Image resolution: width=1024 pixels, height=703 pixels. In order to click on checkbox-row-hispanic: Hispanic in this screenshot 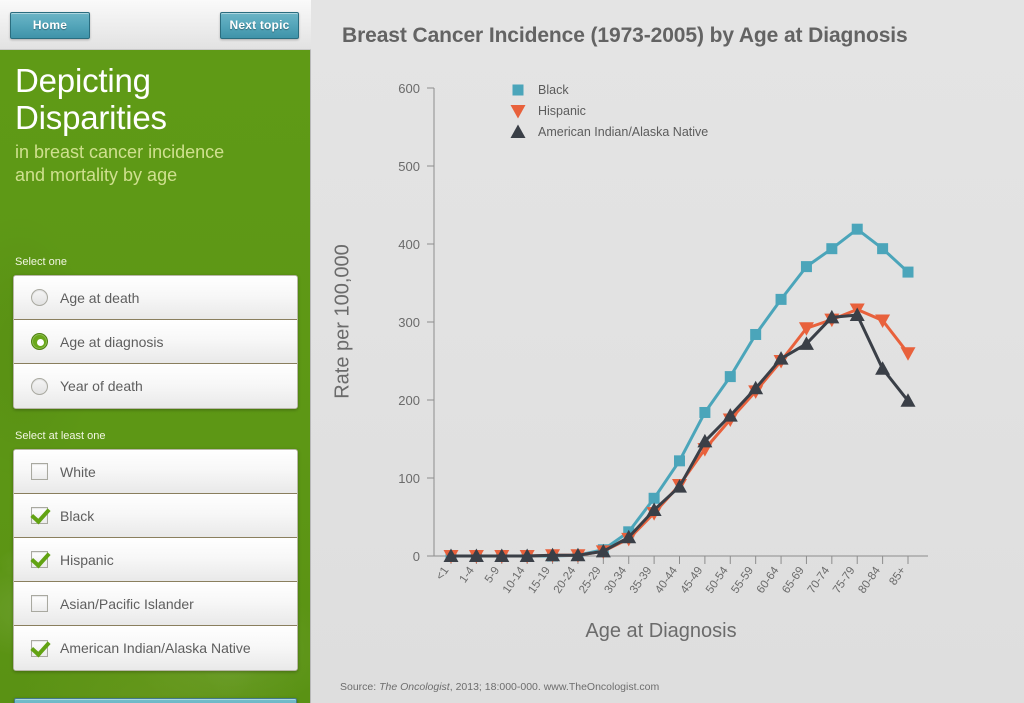, I will do `click(155, 560)`.